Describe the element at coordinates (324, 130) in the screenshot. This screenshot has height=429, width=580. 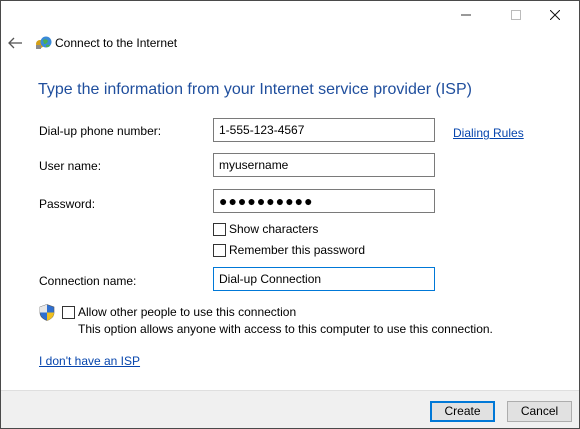
I see `phone-number-field: 1-555-123-4567` at that location.